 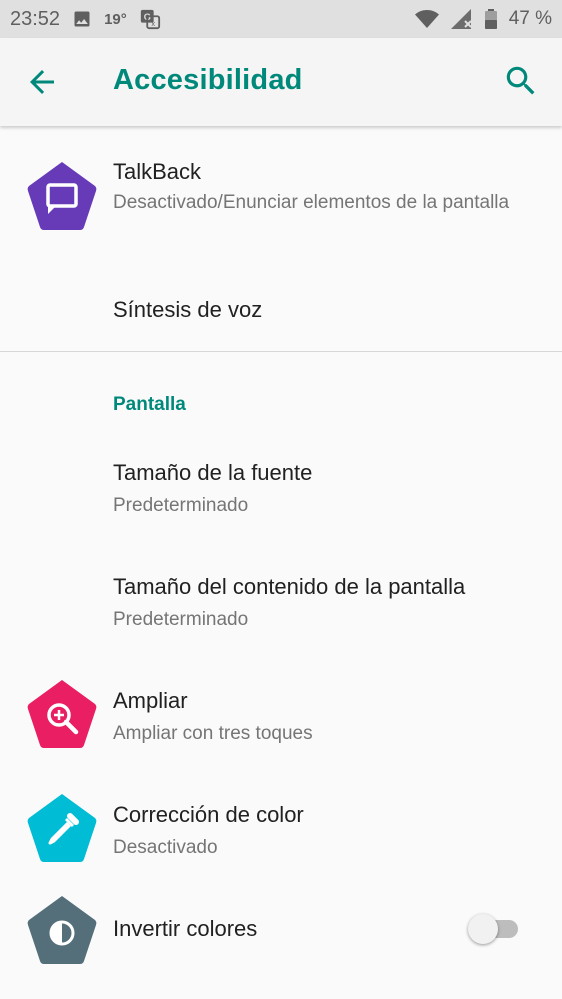 I want to click on magnify-subtitle: Ampliar con tres toques, so click(x=213, y=733).